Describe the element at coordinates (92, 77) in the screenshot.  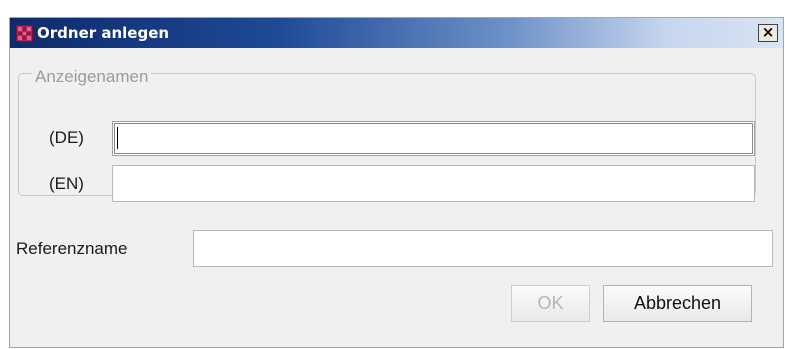
I see `group-legend: Anzeigenamen` at that location.